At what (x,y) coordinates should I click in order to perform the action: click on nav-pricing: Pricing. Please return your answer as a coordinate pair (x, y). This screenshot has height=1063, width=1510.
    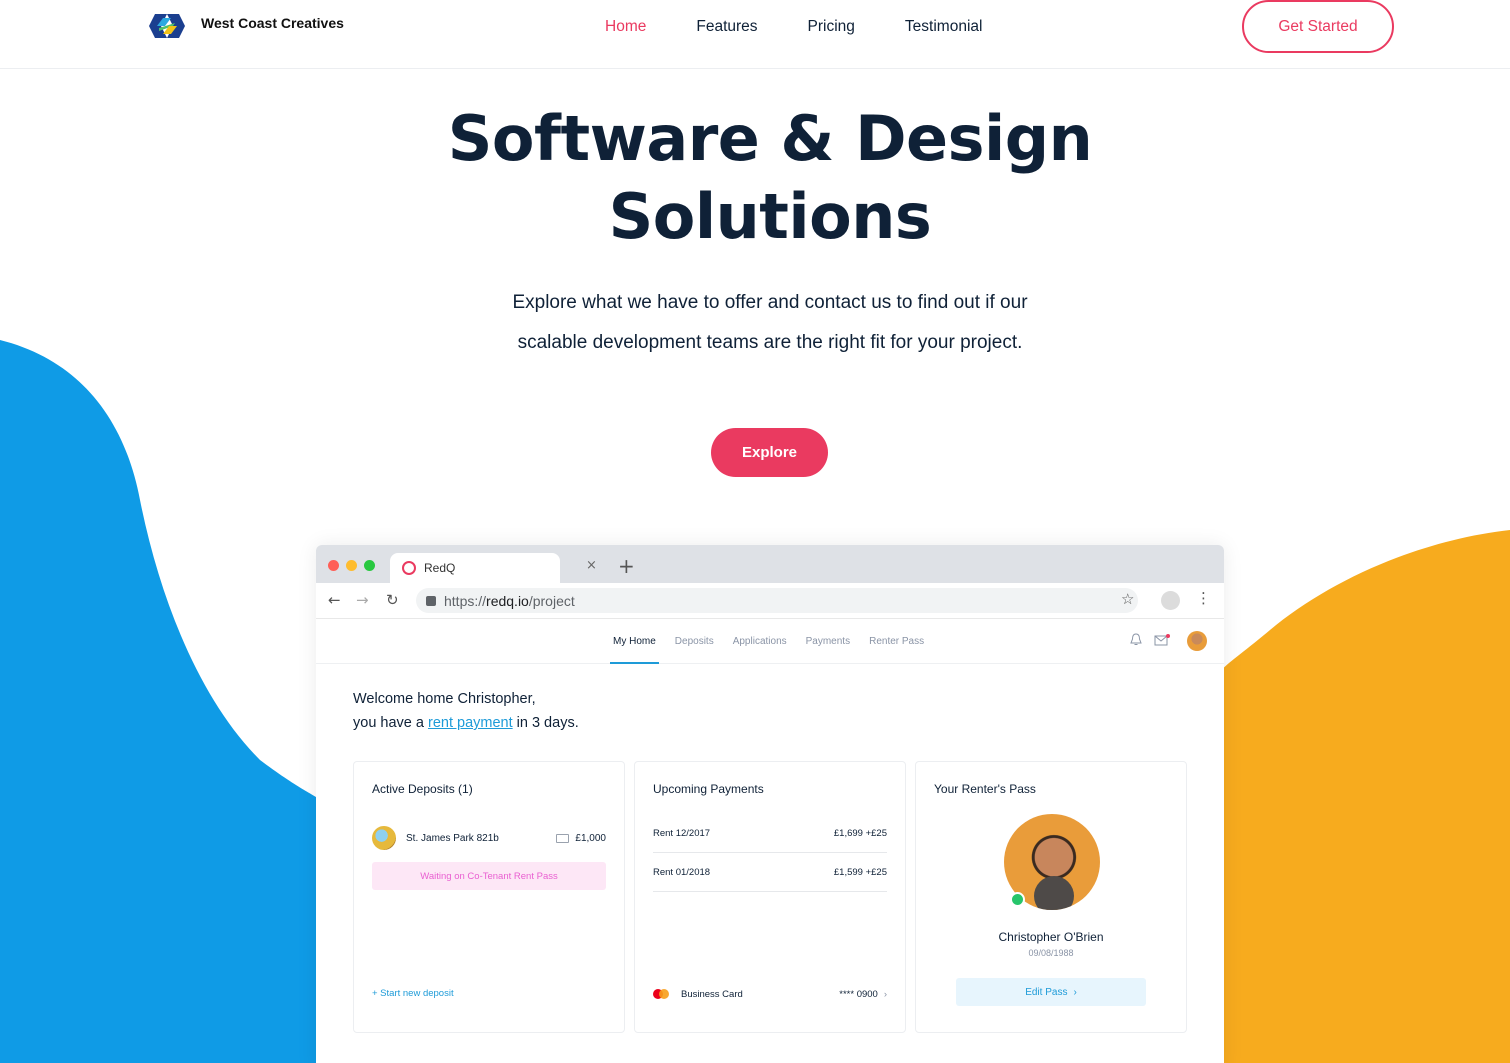
    Looking at the image, I should click on (831, 27).